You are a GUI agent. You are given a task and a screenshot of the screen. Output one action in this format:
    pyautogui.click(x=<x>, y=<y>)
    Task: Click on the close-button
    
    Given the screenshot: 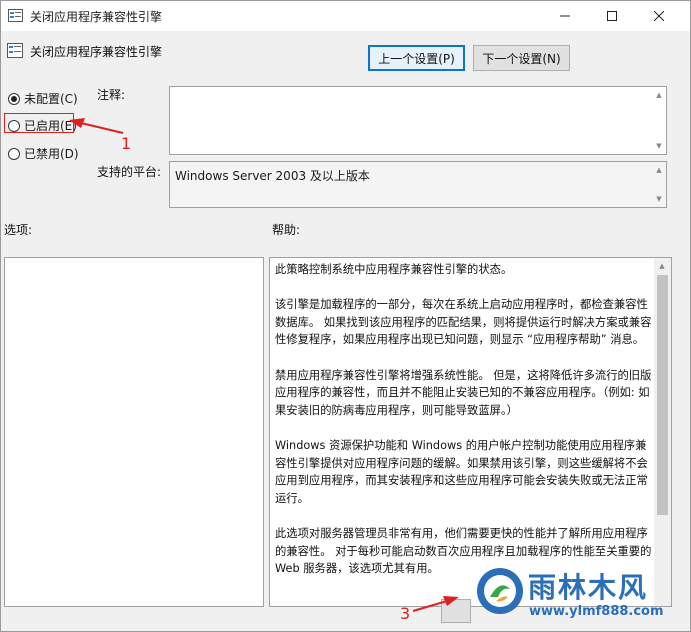 What is the action you would take?
    pyautogui.click(x=659, y=16)
    